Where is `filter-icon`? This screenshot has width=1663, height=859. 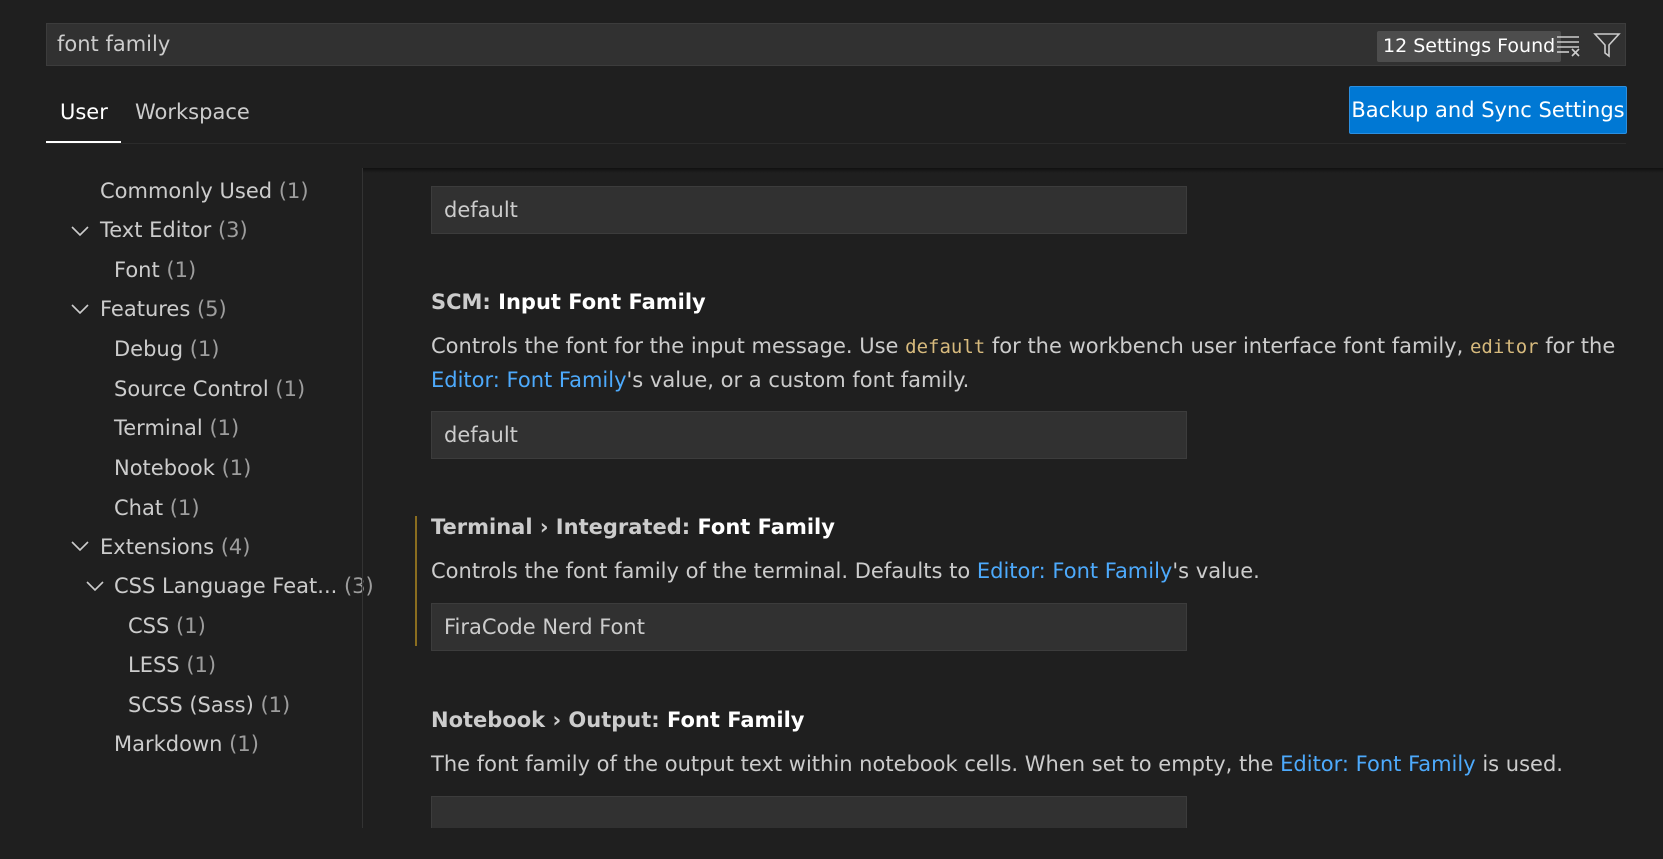
filter-icon is located at coordinates (1607, 45).